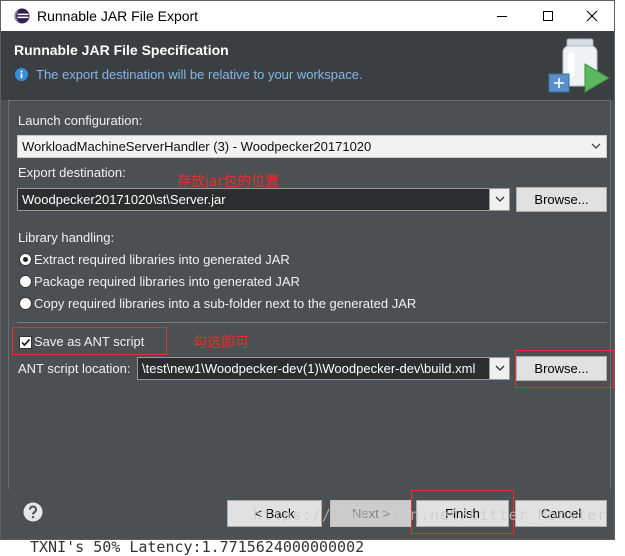 Image resolution: width=625 pixels, height=556 pixels. I want to click on close-icon, so click(592, 16).